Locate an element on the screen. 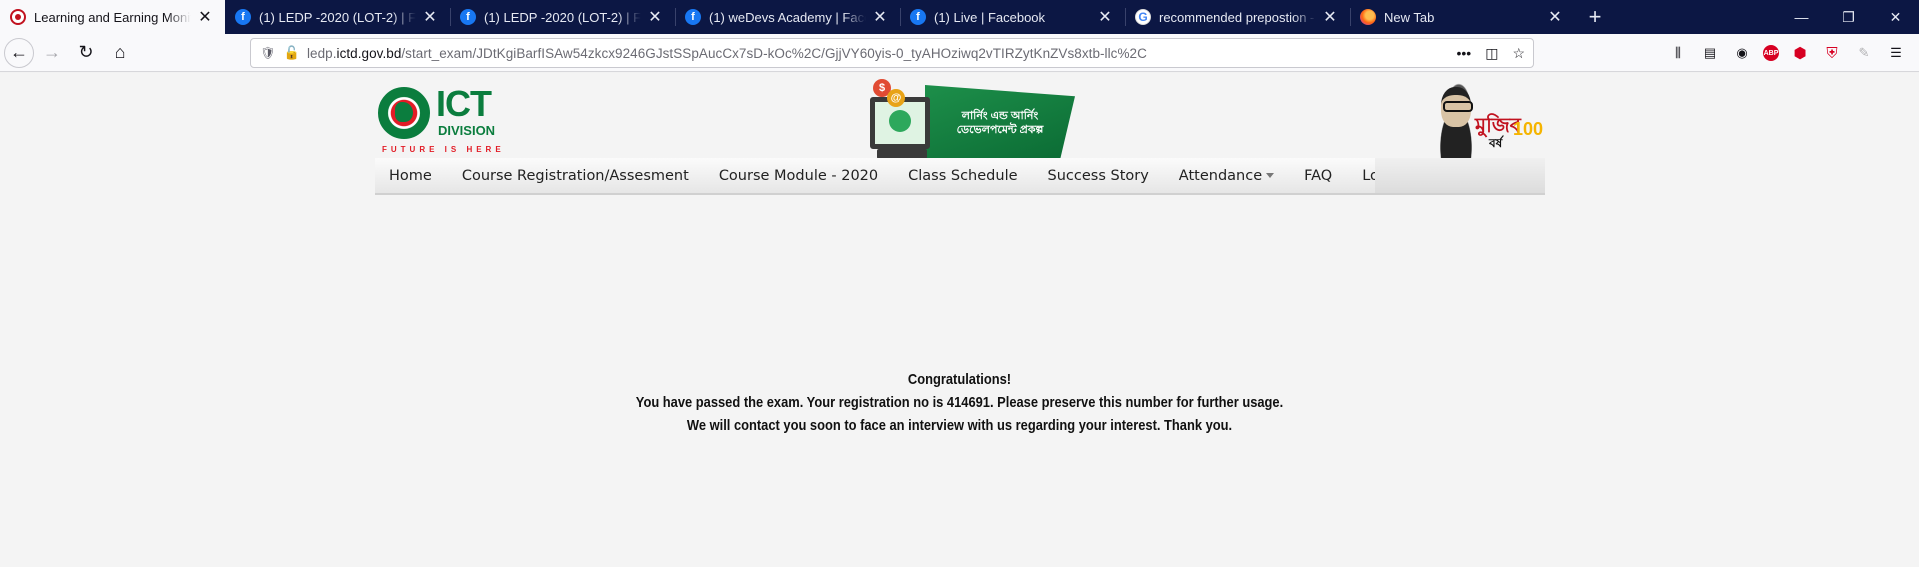 The width and height of the screenshot is (1919, 567). bangladesh-emblem-icon is located at coordinates (404, 113).